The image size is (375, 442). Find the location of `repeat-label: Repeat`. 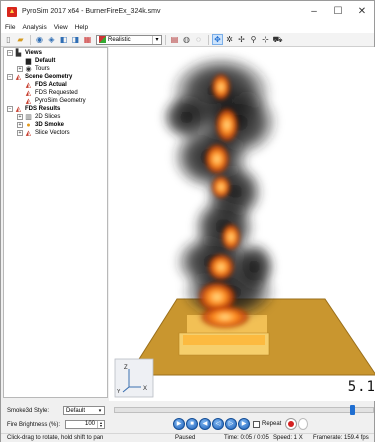

repeat-label: Repeat is located at coordinates (272, 424).